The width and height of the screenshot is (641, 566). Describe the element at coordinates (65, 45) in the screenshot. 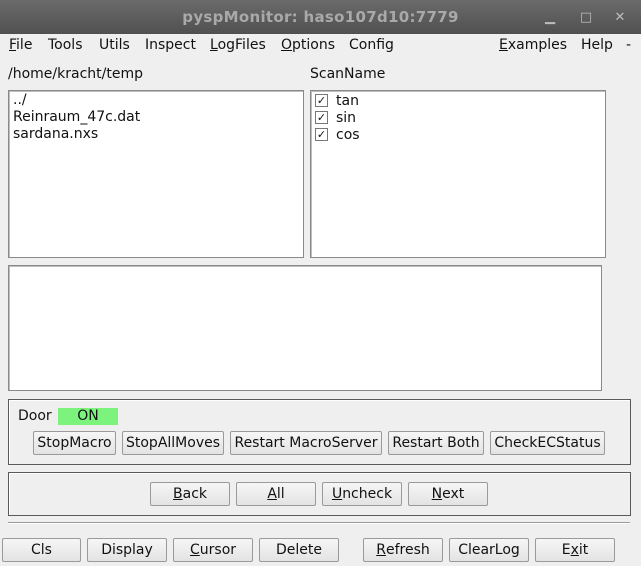

I see `menu-tools: Tools` at that location.